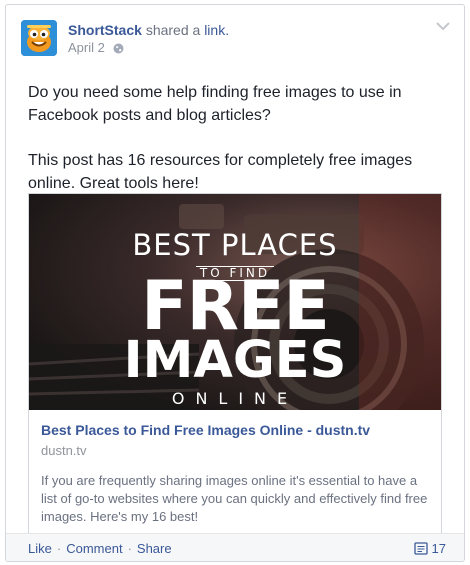 The width and height of the screenshot is (470, 565). Describe the element at coordinates (40, 548) in the screenshot. I see `like-link: Like` at that location.